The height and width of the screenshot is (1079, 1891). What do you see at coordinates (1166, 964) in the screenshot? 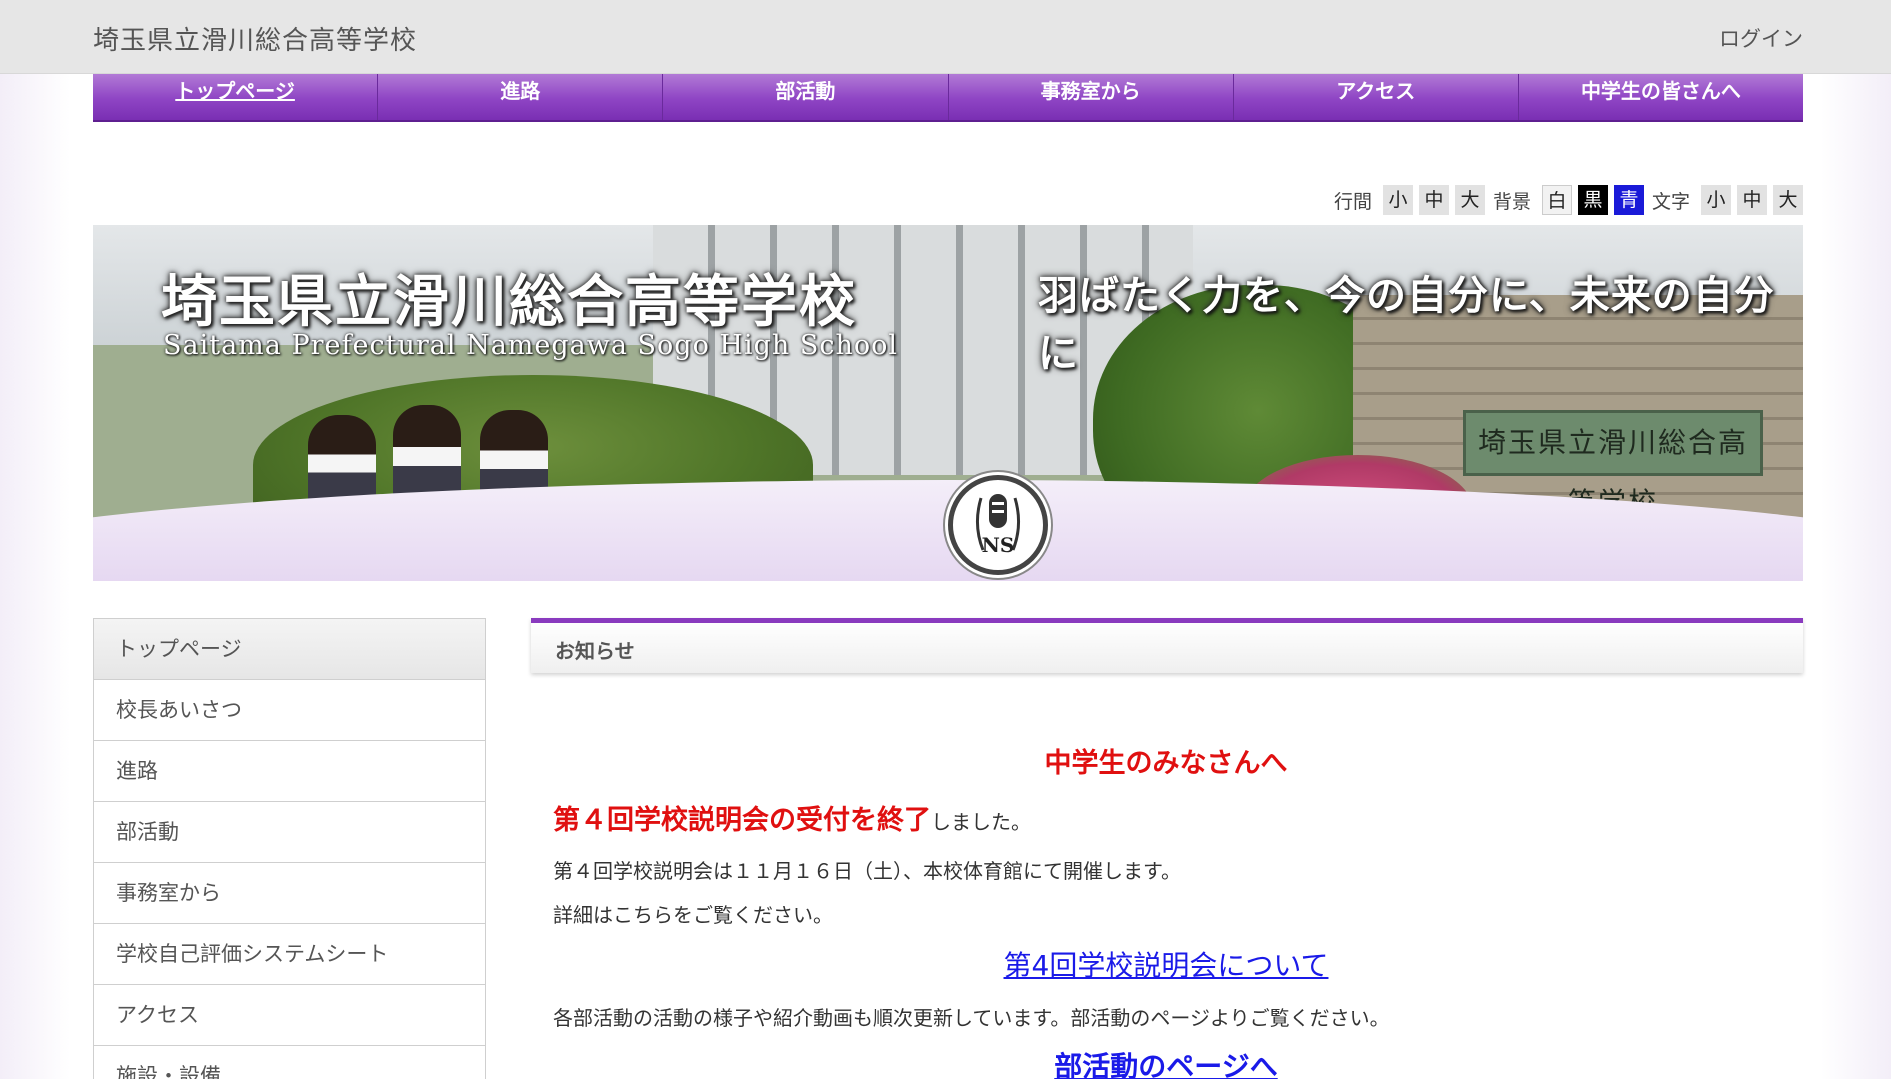
I see `briefing-session-link: 第4回学校説明会について` at bounding box center [1166, 964].